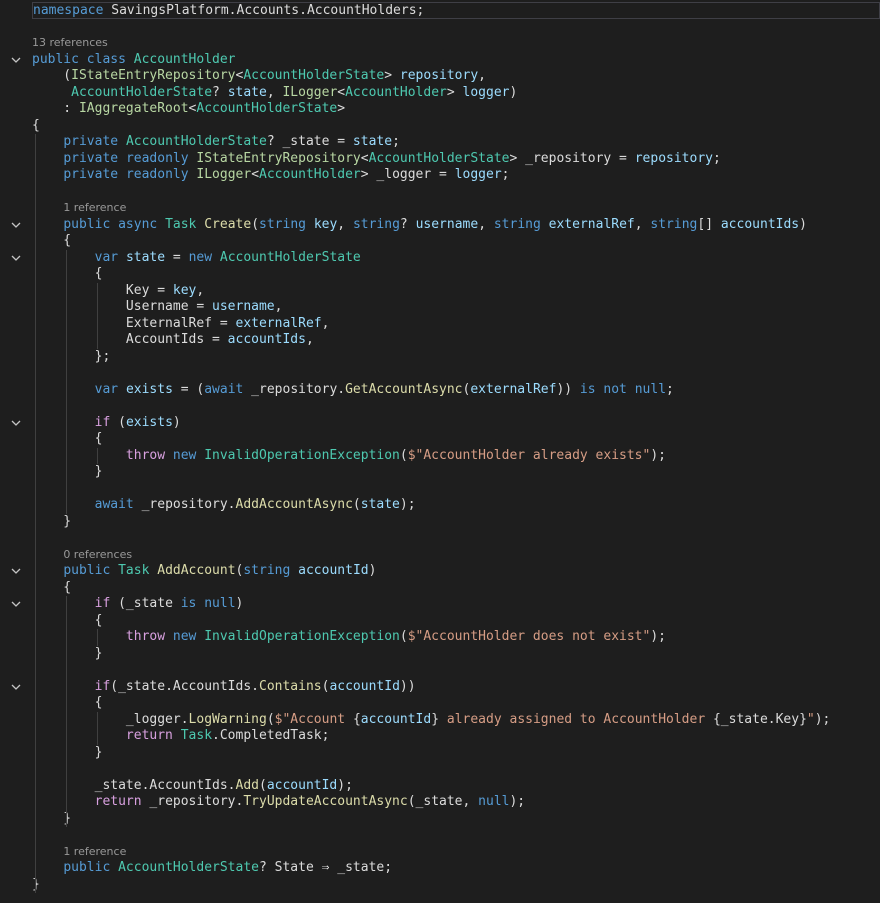 The image size is (880, 903). I want to click on code-token: logger, so click(486, 92).